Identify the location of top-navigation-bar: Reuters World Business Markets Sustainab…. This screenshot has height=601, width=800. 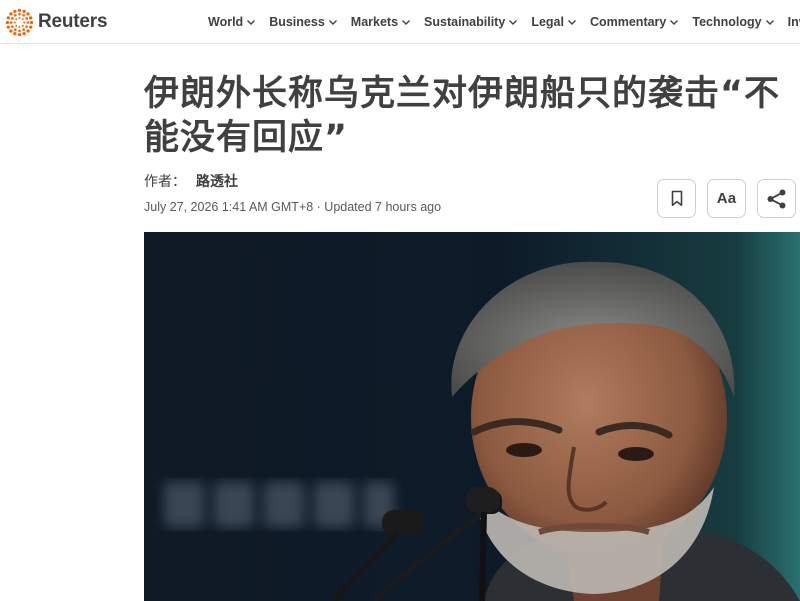
(400, 22).